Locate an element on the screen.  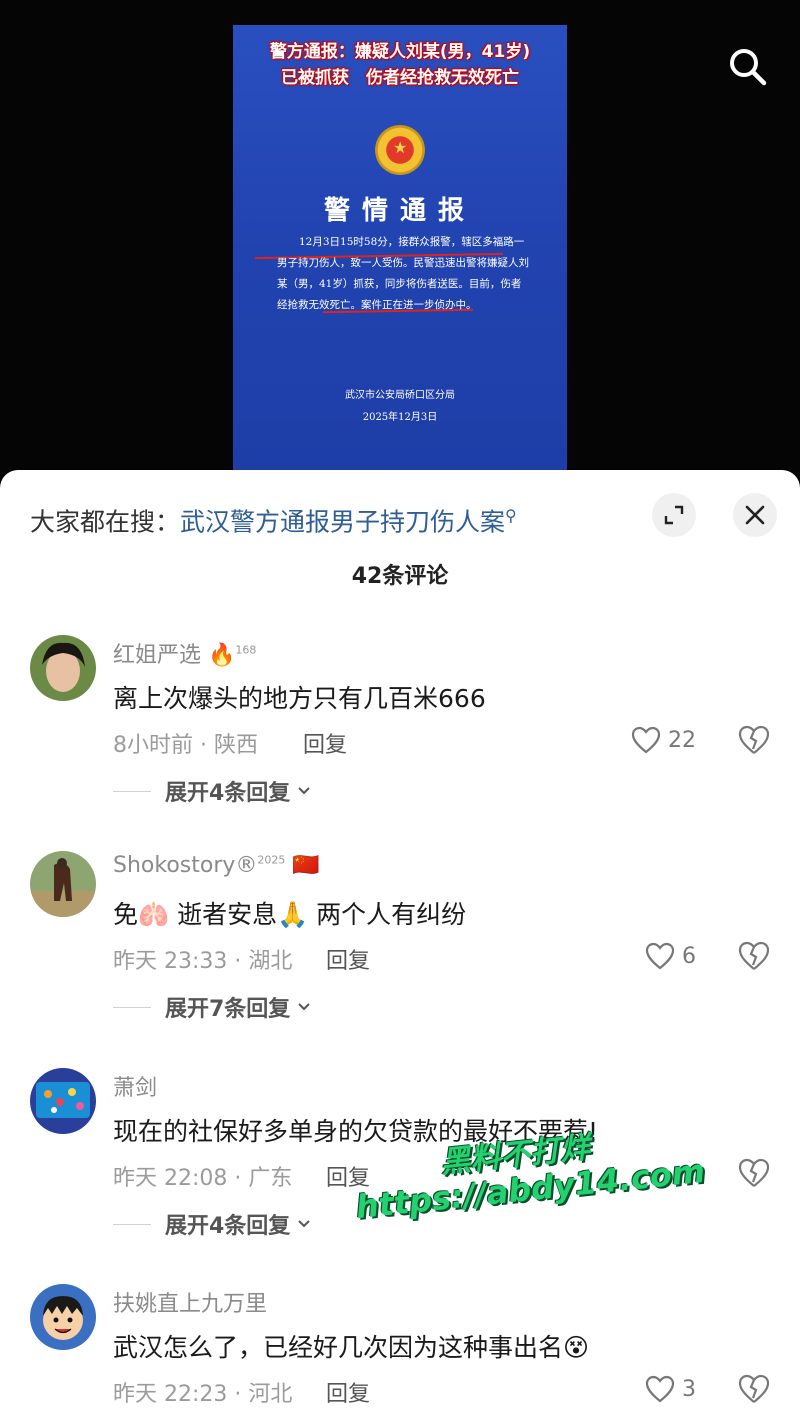
expand-replies: 展开7条回复 is located at coordinates (212, 1007).